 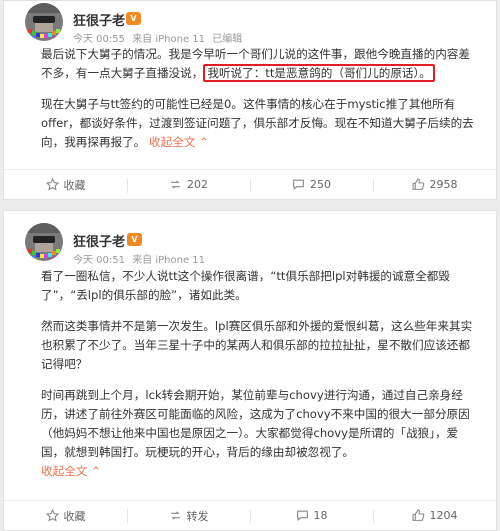 What do you see at coordinates (197, 184) in the screenshot?
I see `repost-count: 202` at bounding box center [197, 184].